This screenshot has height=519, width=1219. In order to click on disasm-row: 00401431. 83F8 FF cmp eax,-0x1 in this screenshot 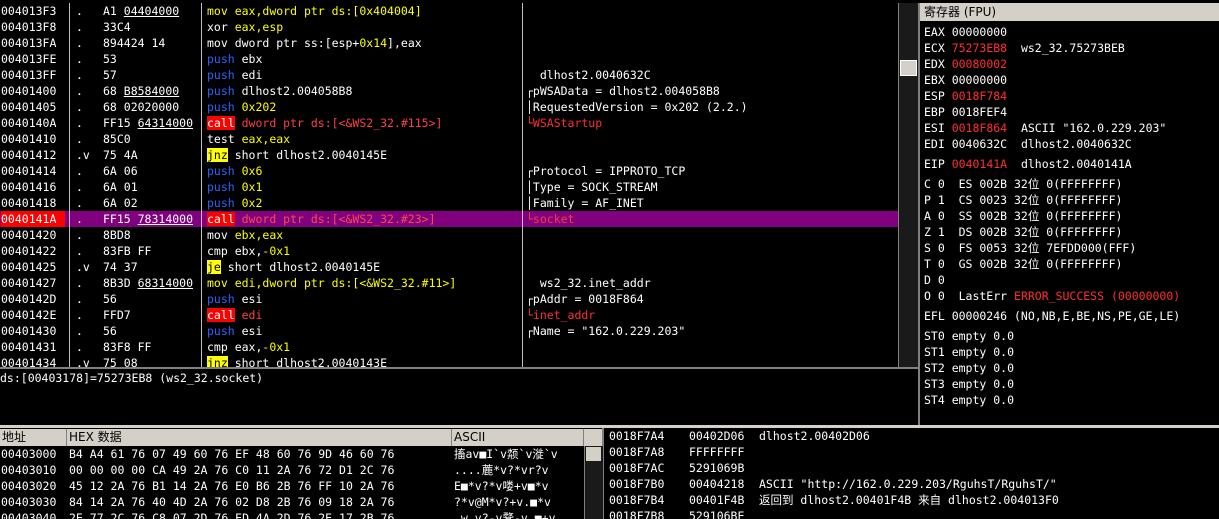, I will do `click(449, 347)`.